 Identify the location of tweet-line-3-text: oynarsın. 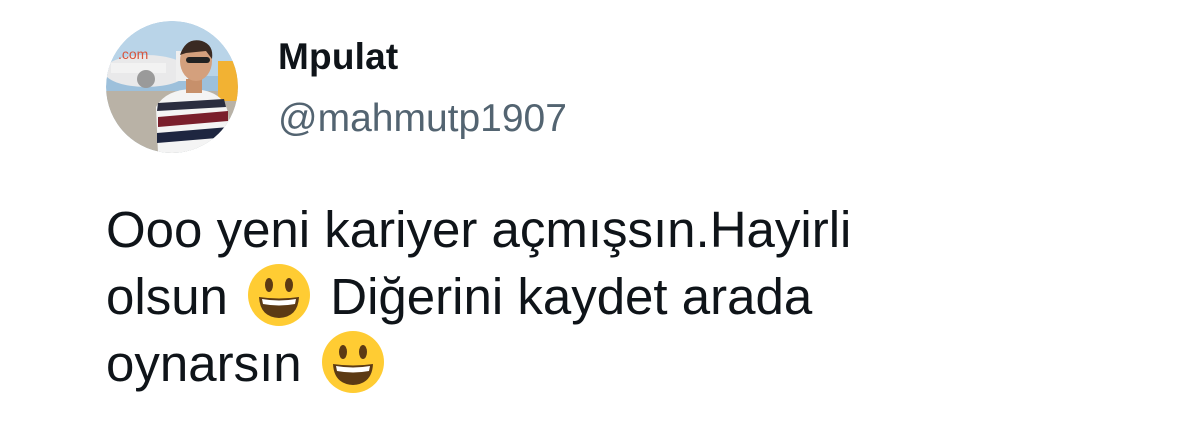
(204, 363).